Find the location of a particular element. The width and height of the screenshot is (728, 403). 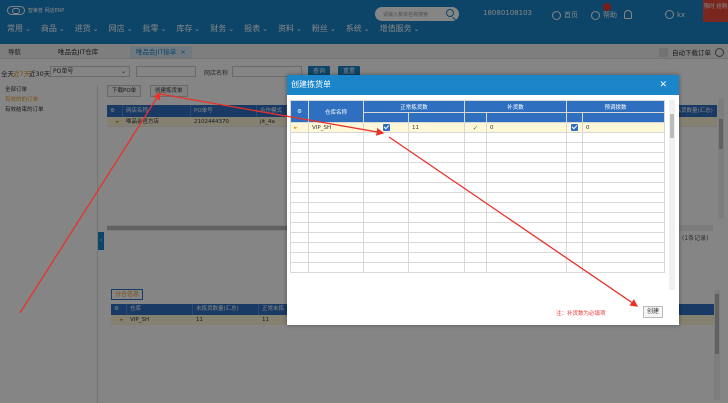

cell-warehouse: VIP_SH is located at coordinates (336, 127).